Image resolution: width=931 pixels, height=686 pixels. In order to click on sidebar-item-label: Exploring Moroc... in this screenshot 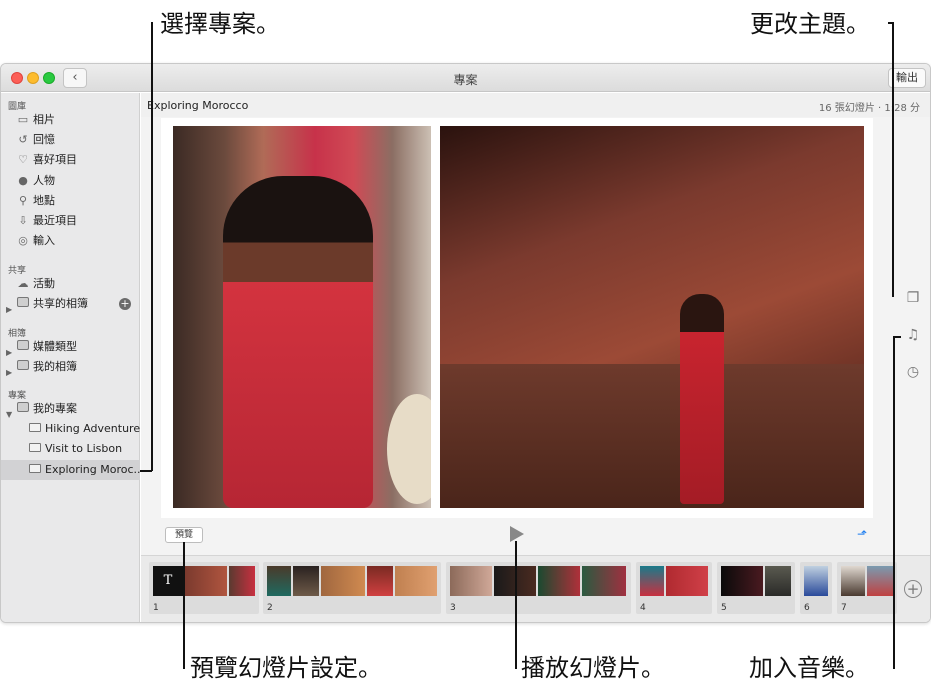, I will do `click(95, 469)`.